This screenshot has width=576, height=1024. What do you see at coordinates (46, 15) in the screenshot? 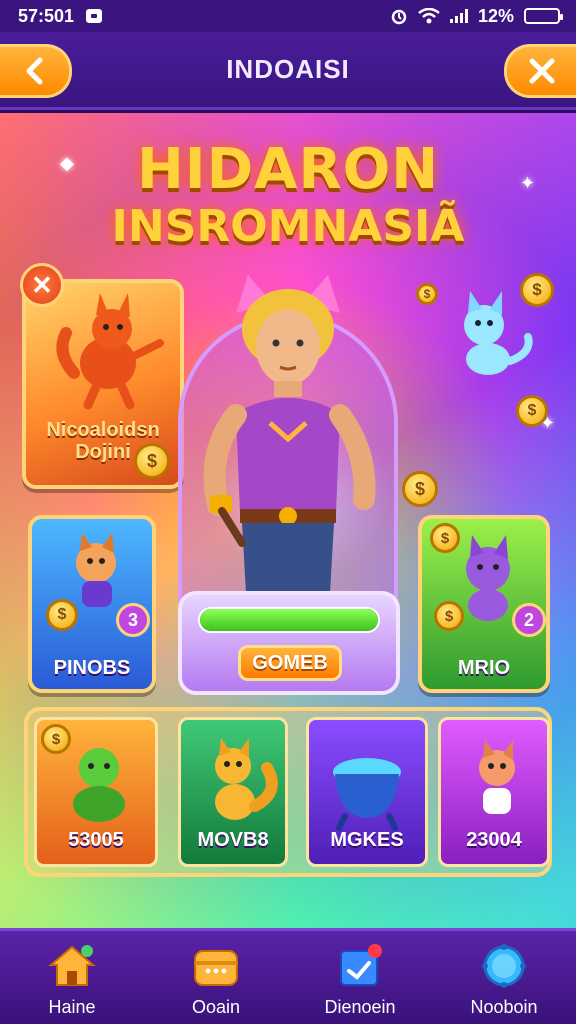
I see `status-time: 57:501` at bounding box center [46, 15].